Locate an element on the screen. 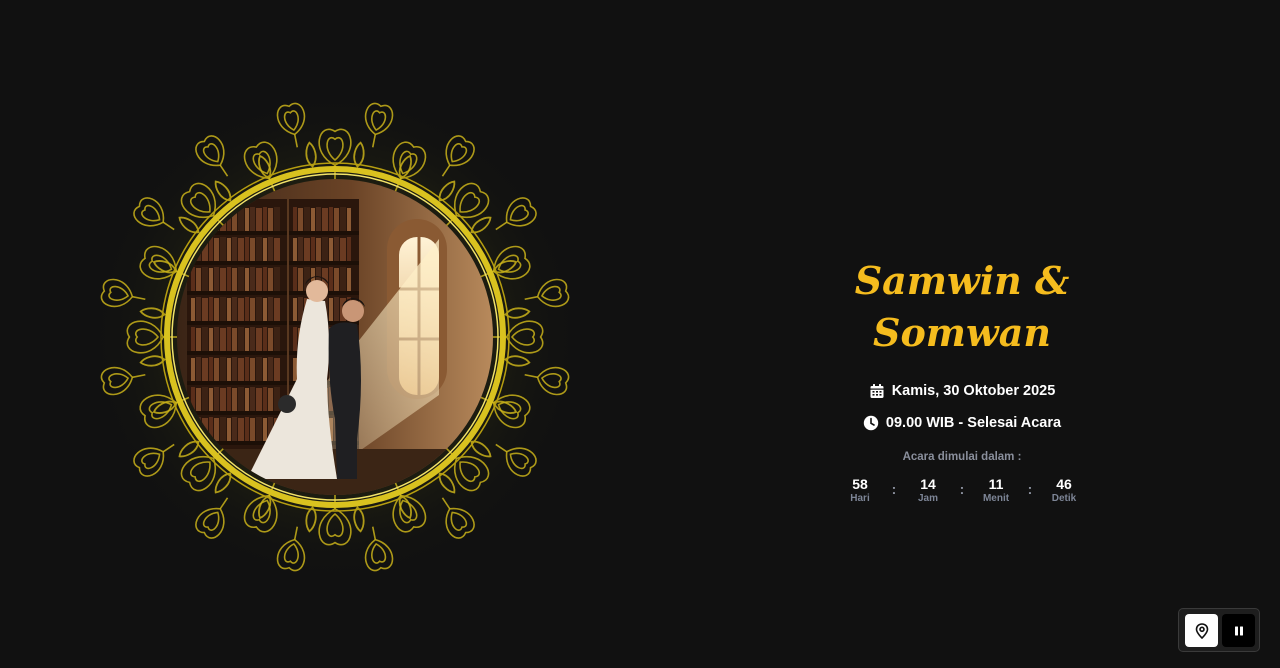  couple-photo is located at coordinates (335, 337).